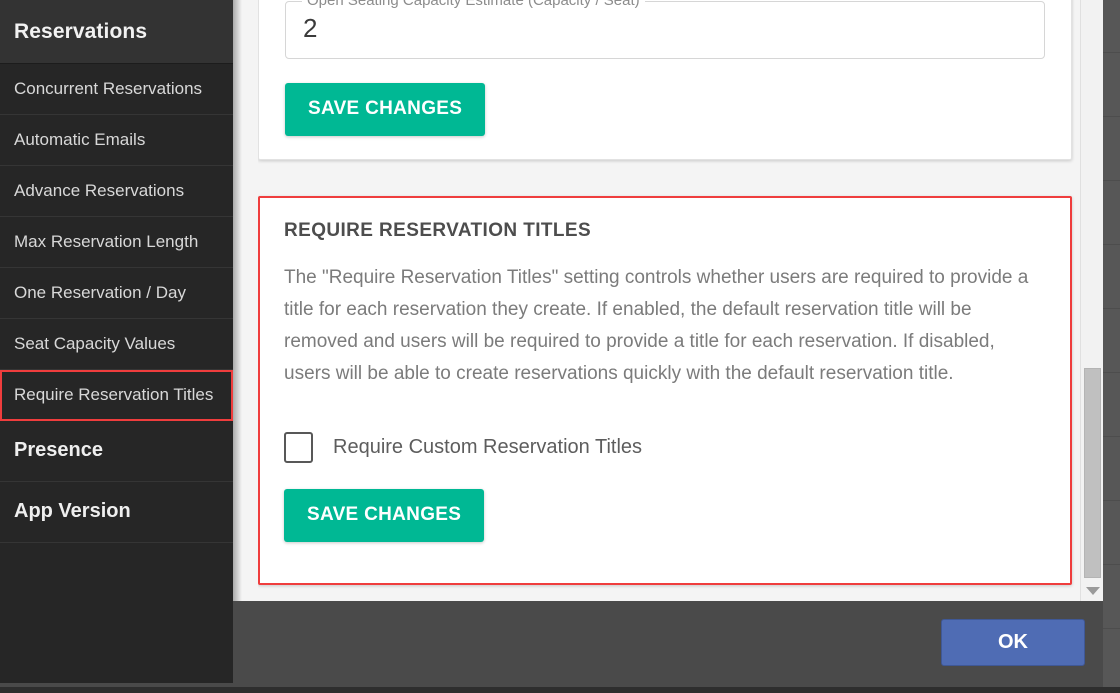 The height and width of the screenshot is (693, 1120). Describe the element at coordinates (100, 292) in the screenshot. I see `sidebar-item-label: One Reservation / Day` at that location.